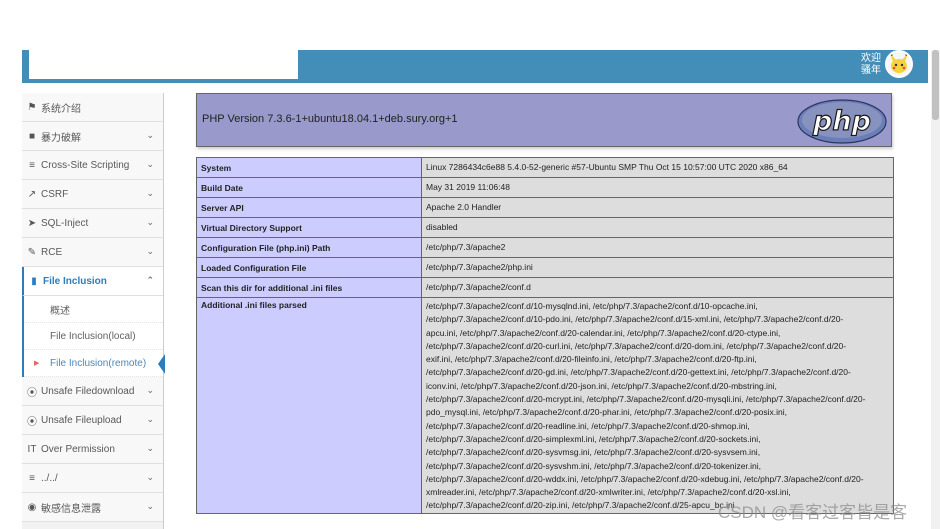 This screenshot has width=940, height=529. Describe the element at coordinates (92, 194) in the screenshot. I see `sidebar-item-csrf: ↗ CSRF ⌄` at that location.